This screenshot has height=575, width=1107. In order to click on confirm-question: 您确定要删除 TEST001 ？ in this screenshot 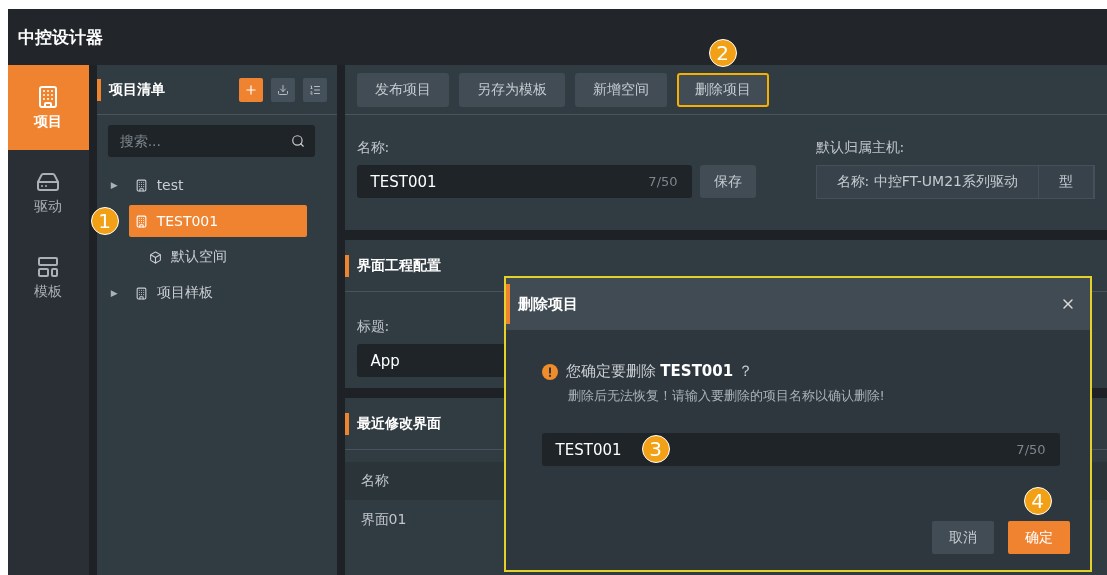, I will do `click(659, 371)`.